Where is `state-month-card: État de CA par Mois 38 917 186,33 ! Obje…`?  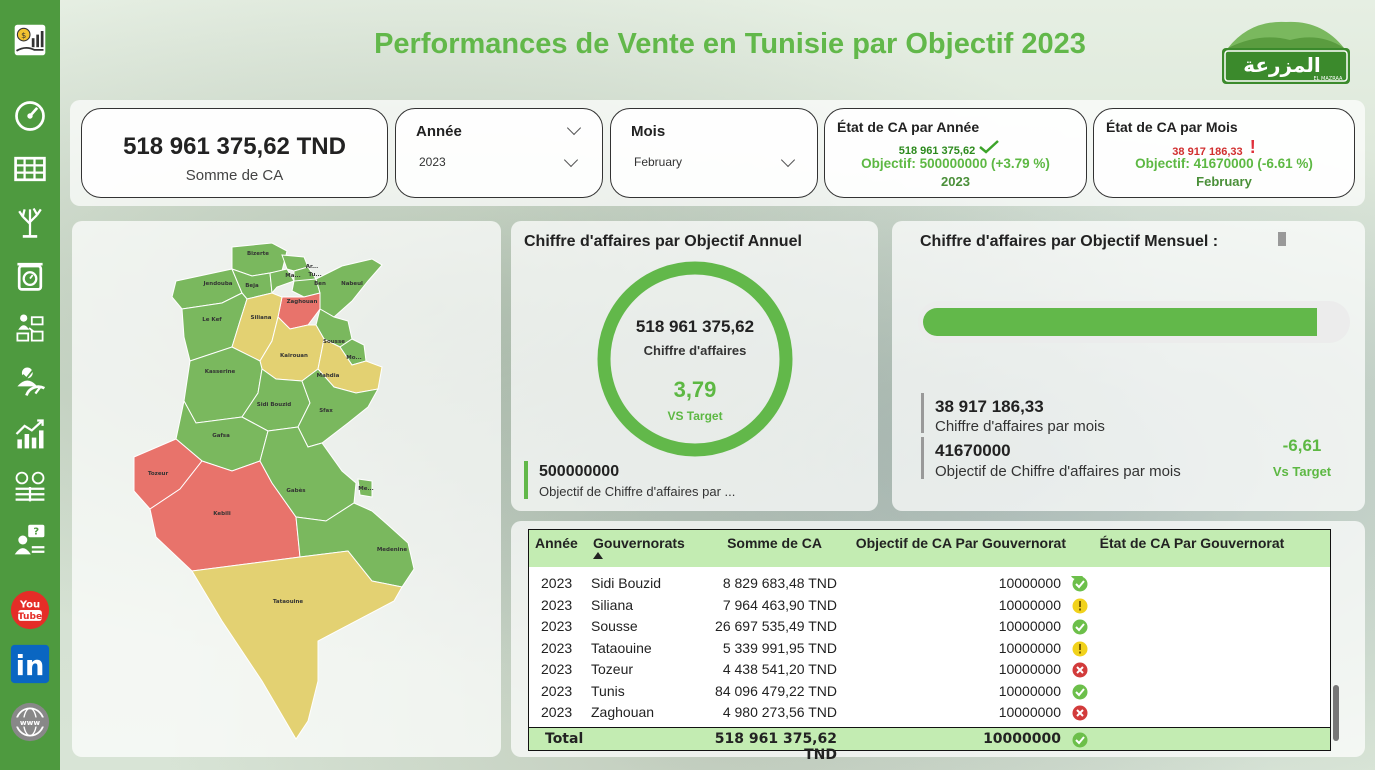
state-month-card: État de CA par Mois 38 917 186,33 ! Obje… is located at coordinates (1224, 153).